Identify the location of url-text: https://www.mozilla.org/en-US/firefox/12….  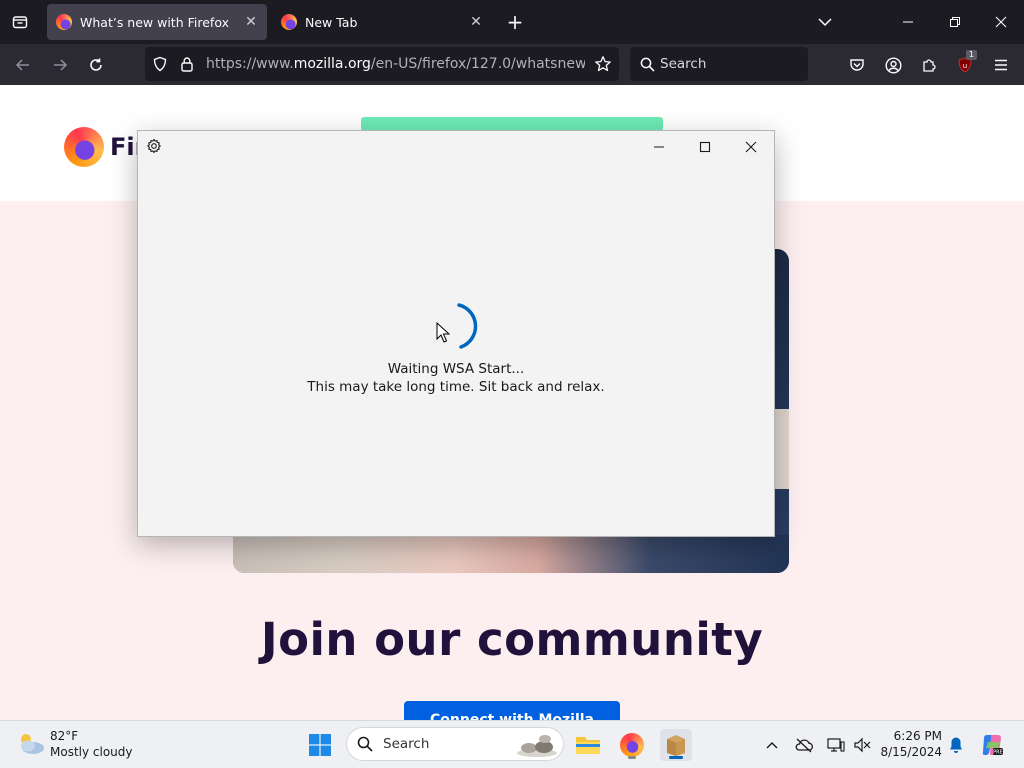
(395, 64).